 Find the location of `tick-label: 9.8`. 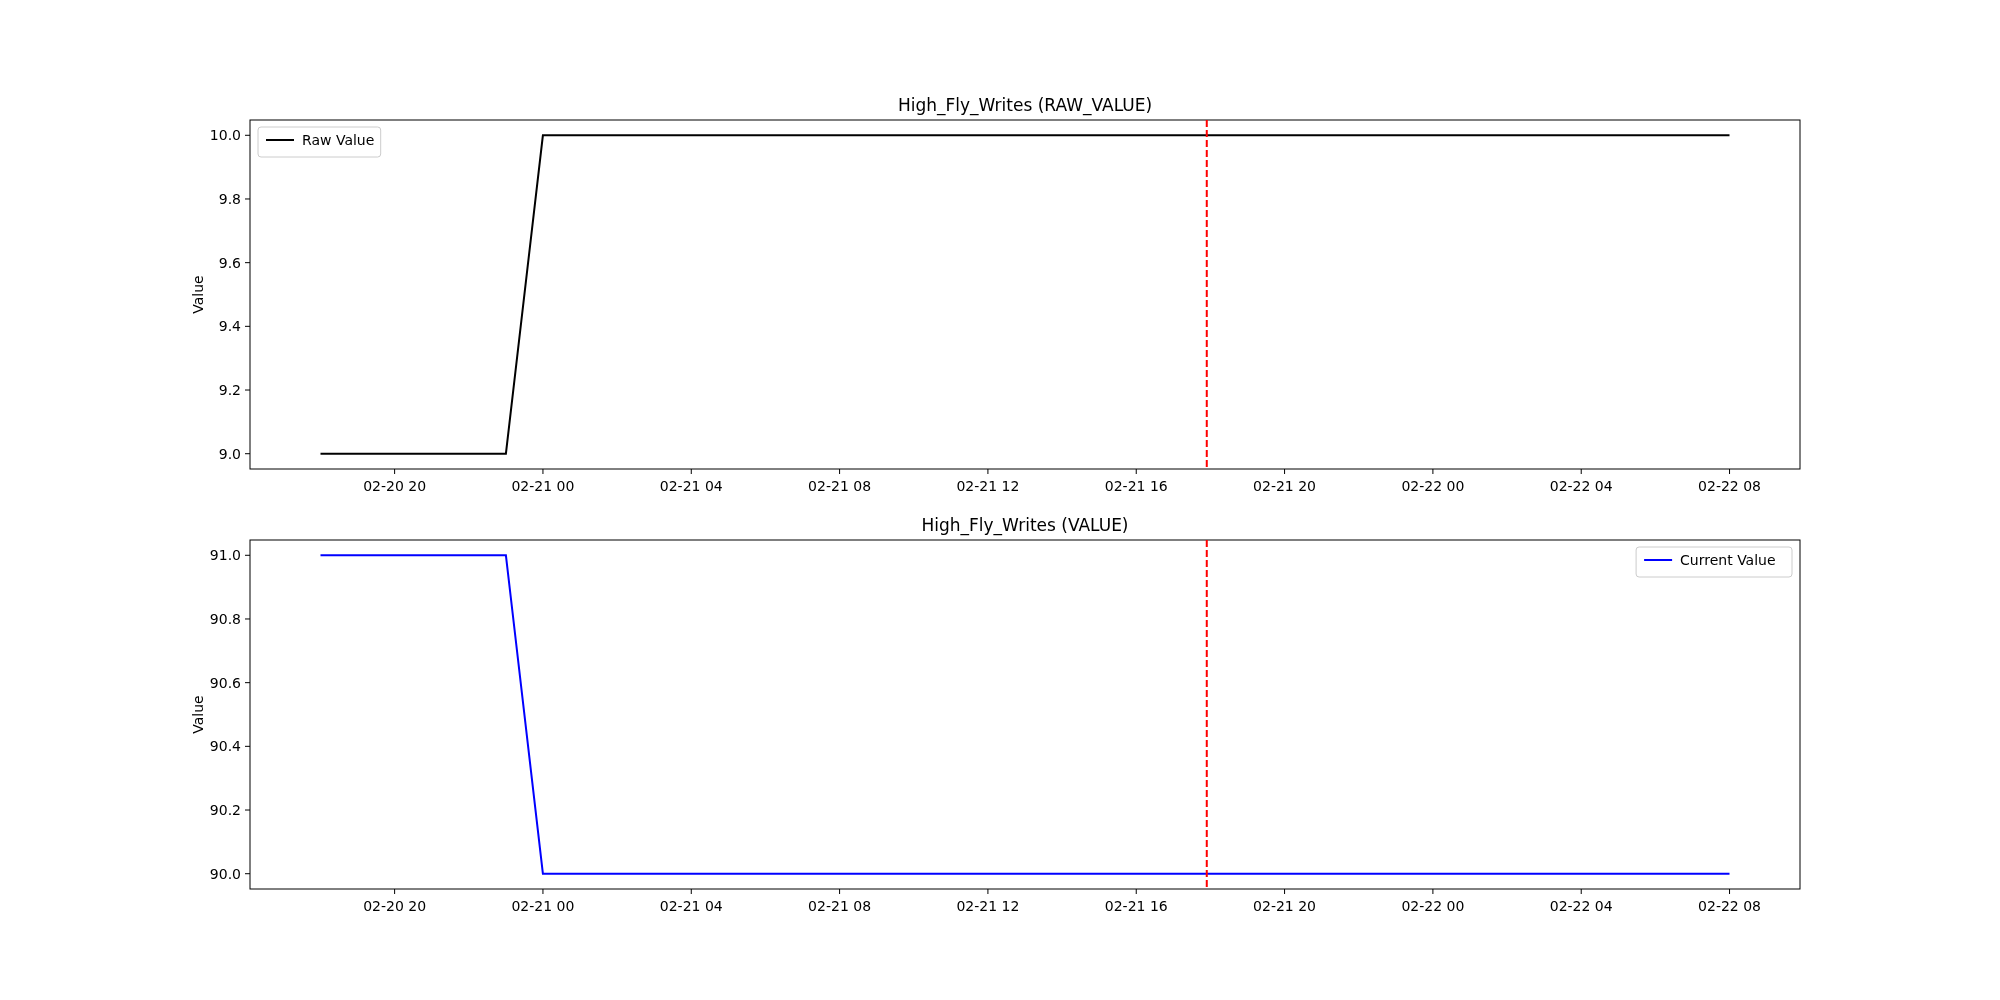

tick-label: 9.8 is located at coordinates (229, 198).